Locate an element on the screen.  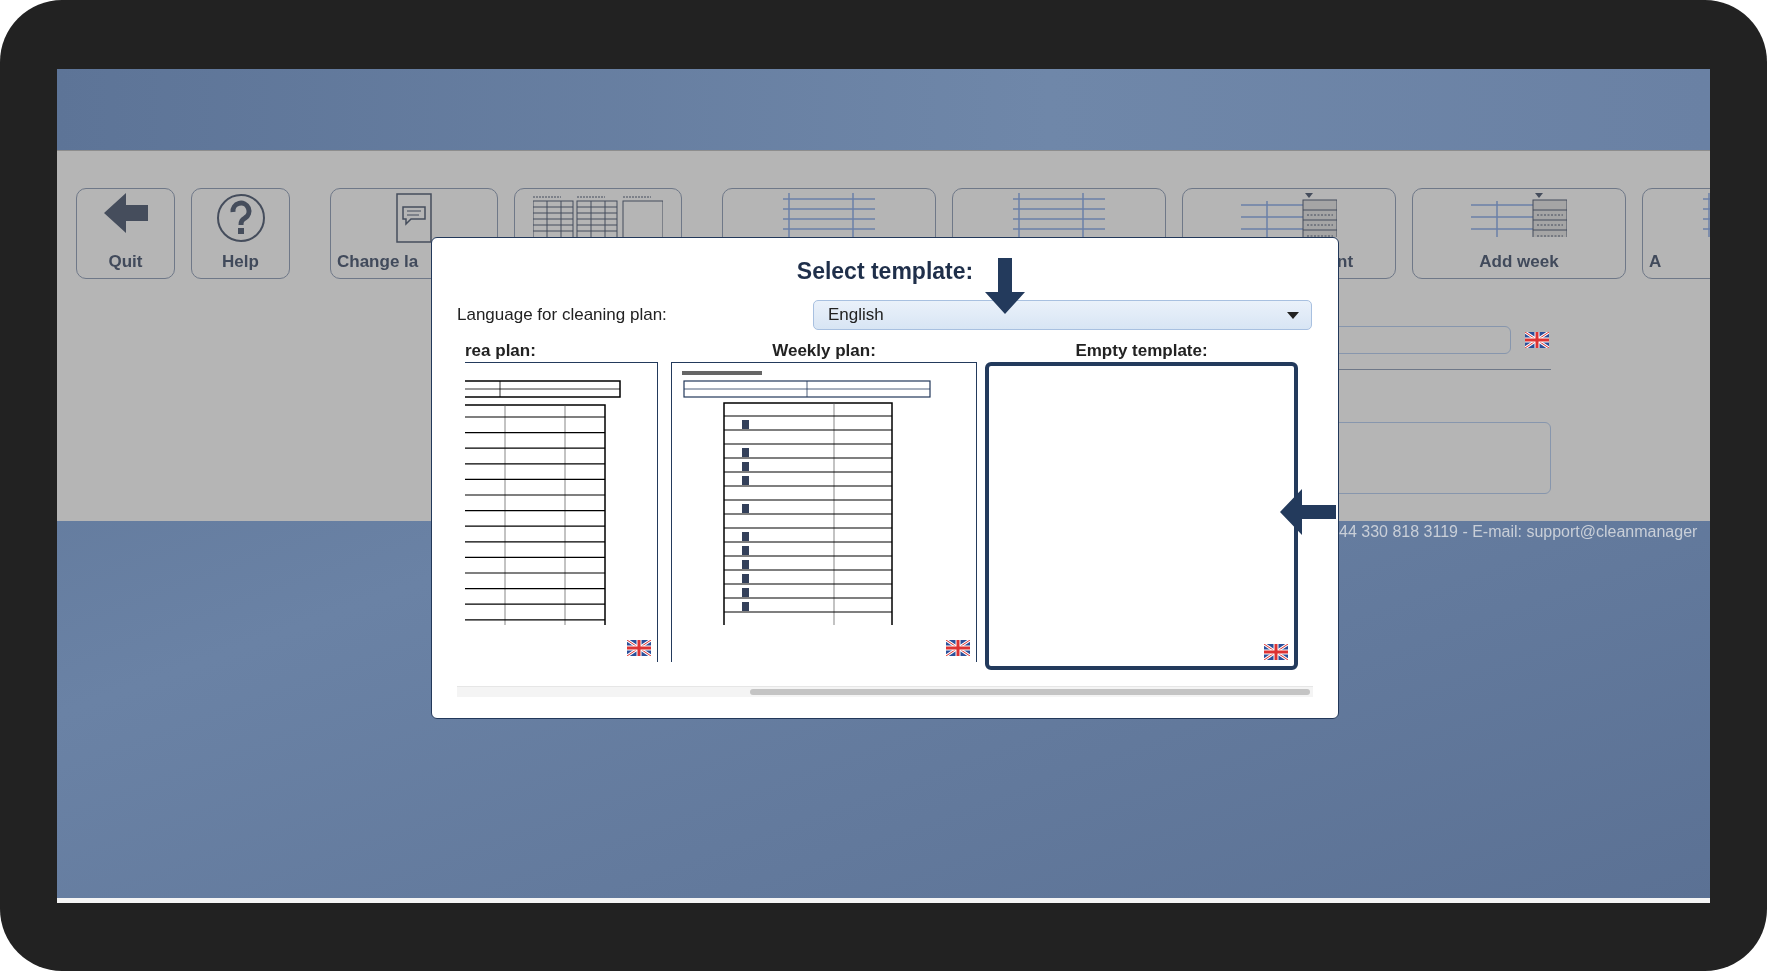
language-select: English is located at coordinates (1062, 315).